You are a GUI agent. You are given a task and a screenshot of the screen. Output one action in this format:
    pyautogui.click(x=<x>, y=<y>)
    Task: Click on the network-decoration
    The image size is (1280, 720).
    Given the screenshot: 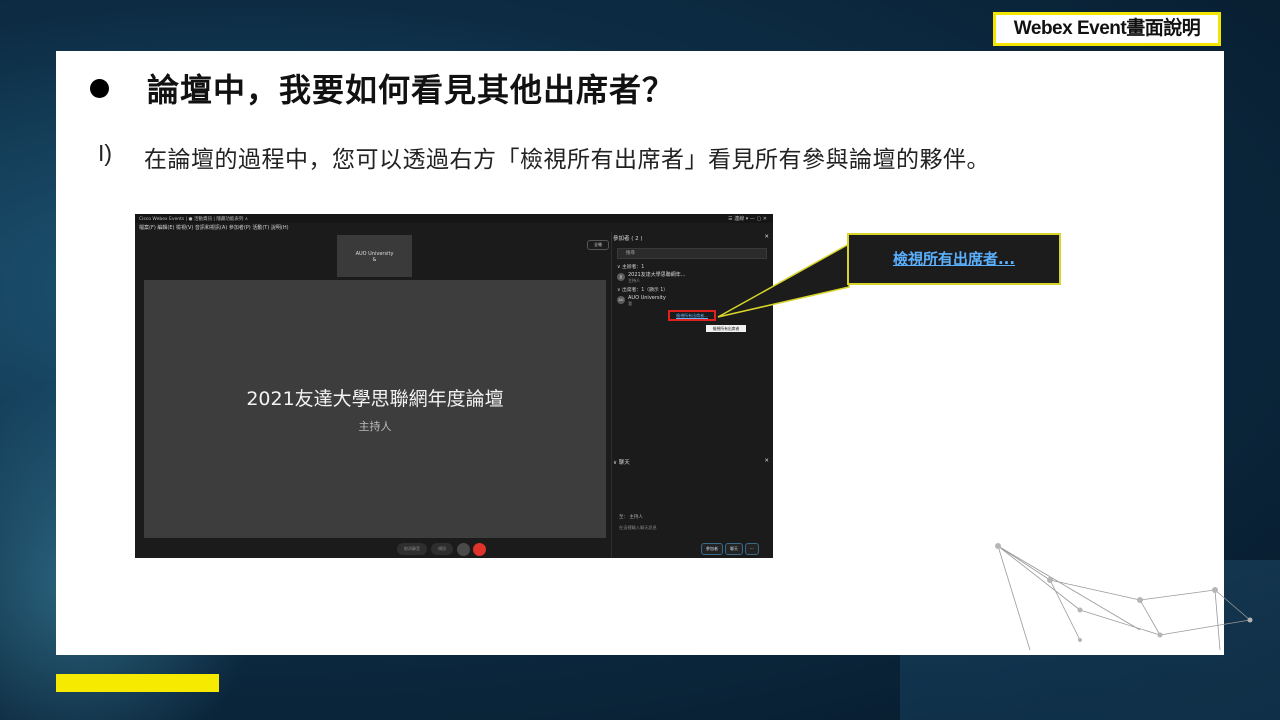 What is the action you would take?
    pyautogui.click(x=1124, y=597)
    